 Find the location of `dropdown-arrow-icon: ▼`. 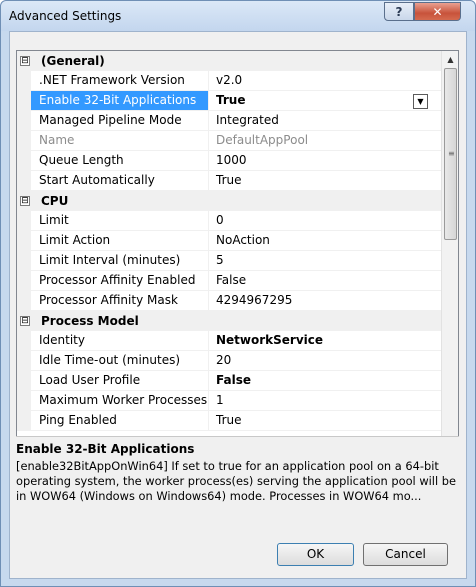

dropdown-arrow-icon: ▼ is located at coordinates (420, 101).